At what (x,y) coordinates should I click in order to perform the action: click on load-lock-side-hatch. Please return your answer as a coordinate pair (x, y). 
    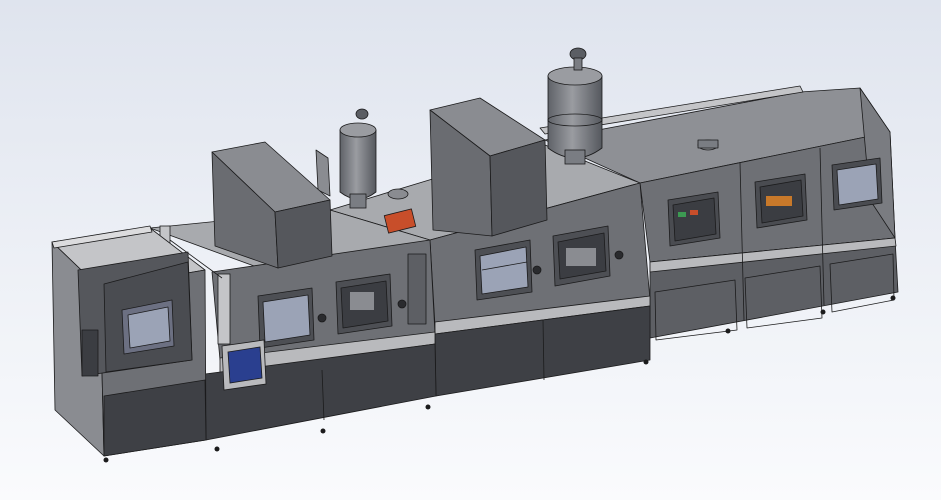
    Looking at the image, I should click on (90, 353).